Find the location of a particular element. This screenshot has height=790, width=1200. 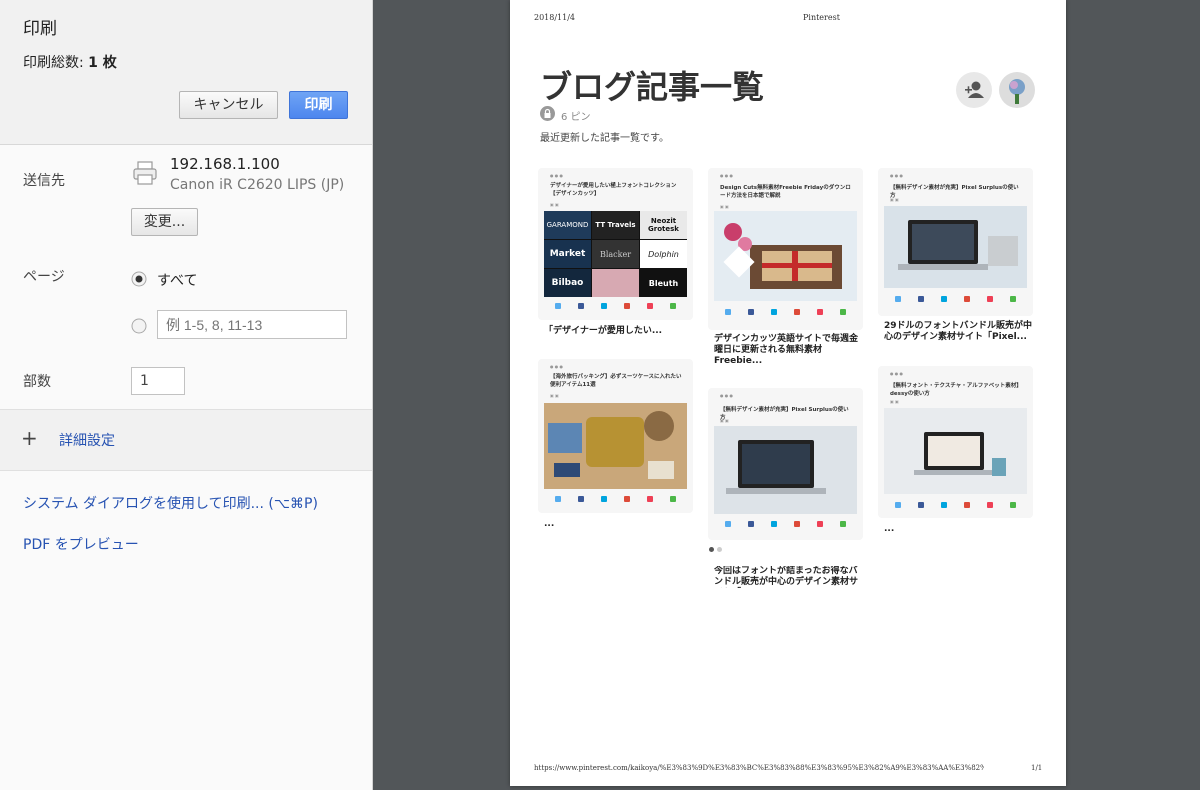

font-tile: Neozit Grotesk is located at coordinates (663, 225).